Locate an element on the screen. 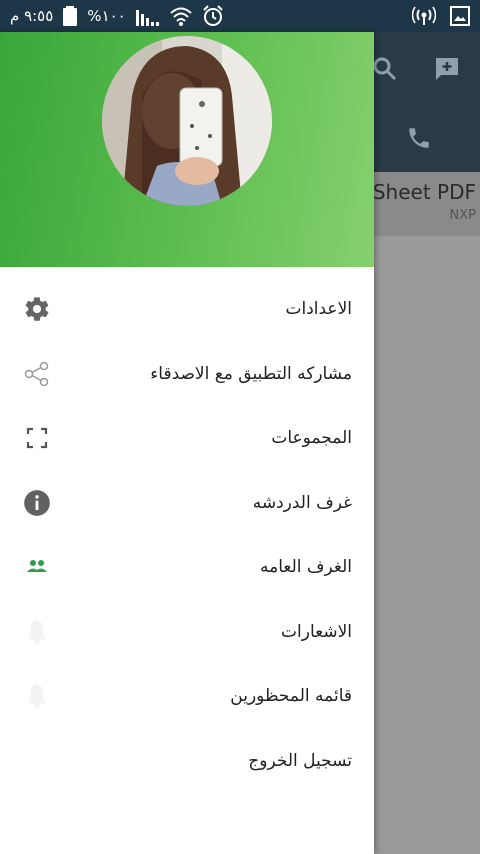  menu-item-public-rooms: الغرف العامه is located at coordinates (187, 567).